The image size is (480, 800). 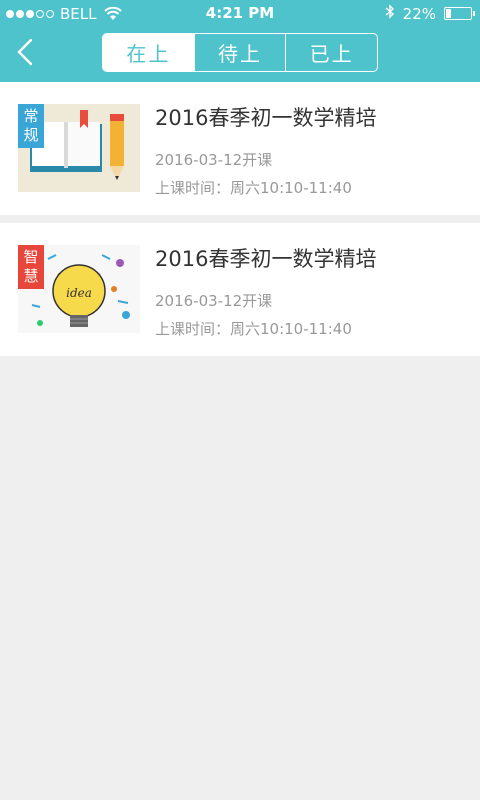 What do you see at coordinates (31, 126) in the screenshot?
I see `course-tag: 常规` at bounding box center [31, 126].